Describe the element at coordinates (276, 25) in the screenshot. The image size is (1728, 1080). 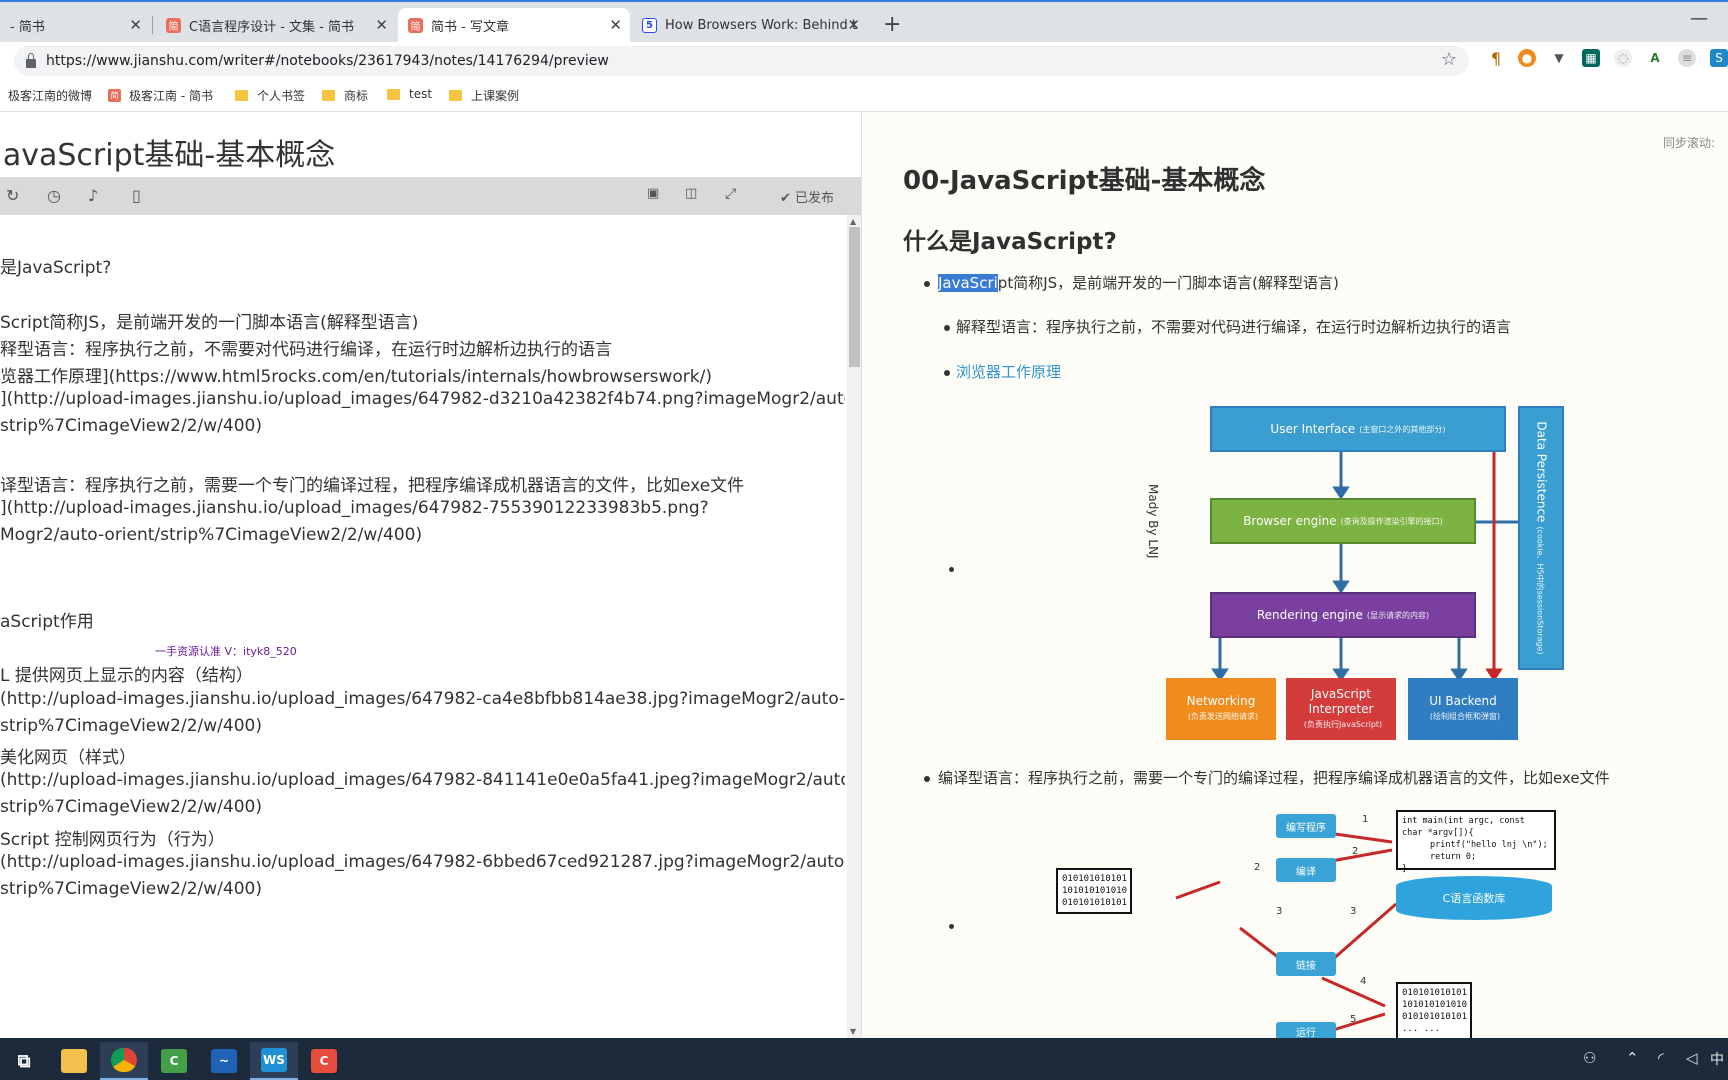
I see `tab-c-programming: 简 C语言程序设计 - 文集 - 简书 ✕` at that location.